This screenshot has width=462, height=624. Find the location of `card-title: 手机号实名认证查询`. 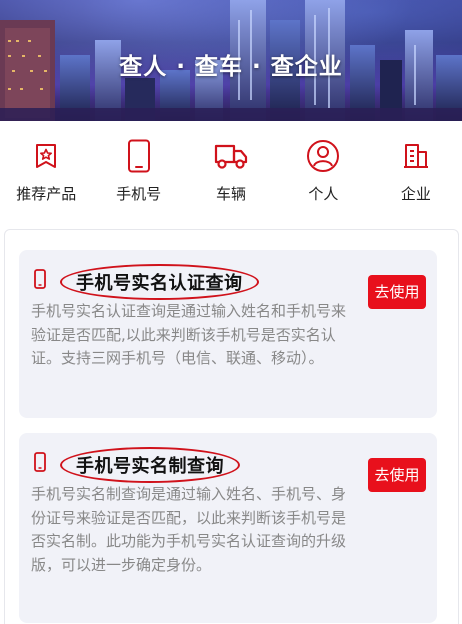

card-title: 手机号实名认证查询 is located at coordinates (159, 283).